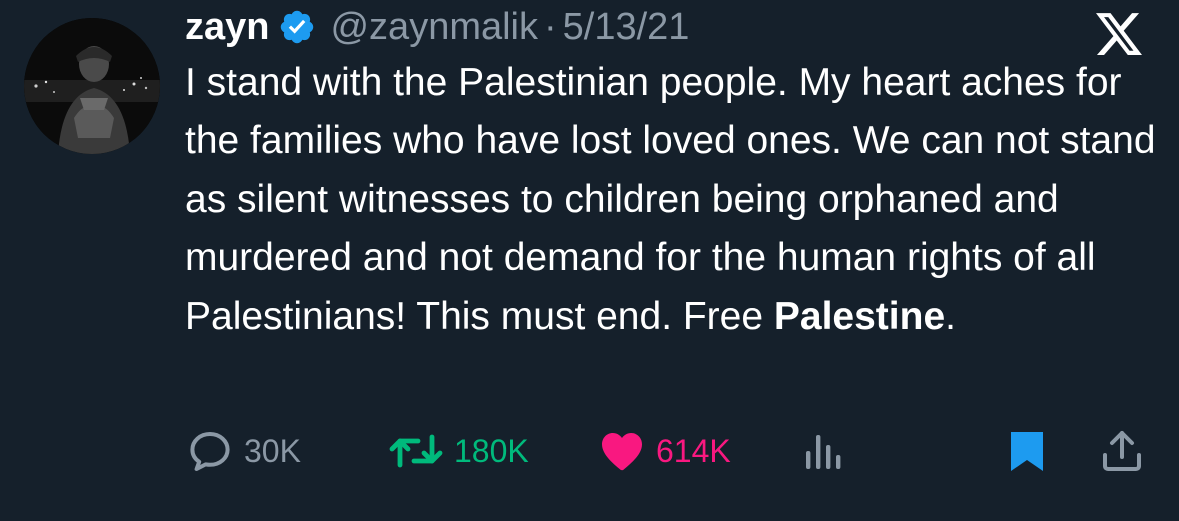 The width and height of the screenshot is (1179, 521). Describe the element at coordinates (693, 450) in the screenshot. I see `like-count: 614K` at that location.